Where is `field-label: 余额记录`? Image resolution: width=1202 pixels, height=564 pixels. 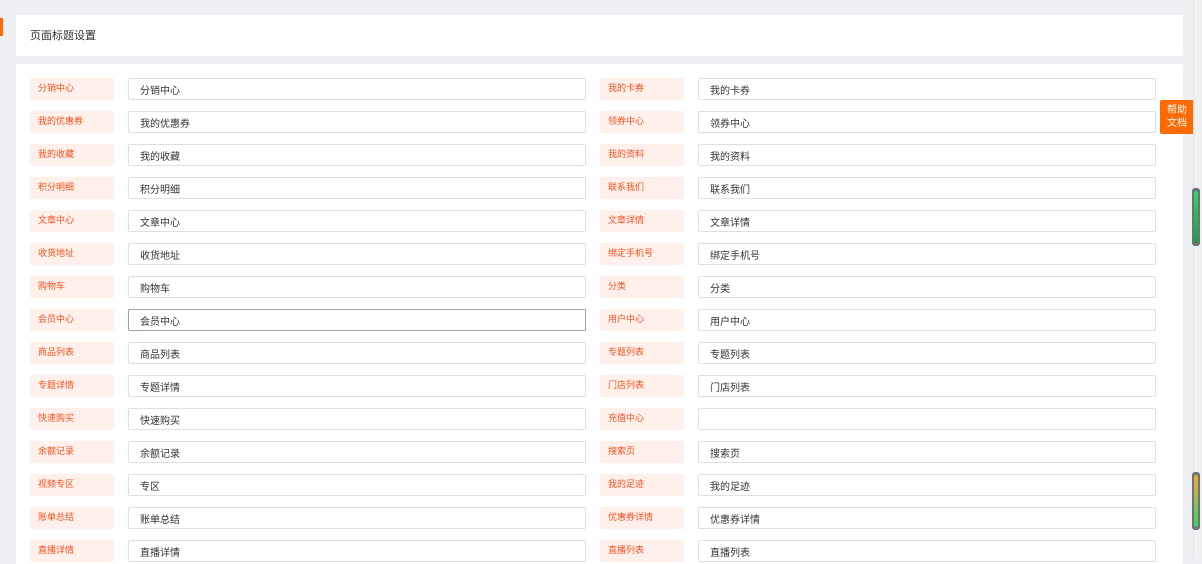
field-label: 余额记录 is located at coordinates (72, 452).